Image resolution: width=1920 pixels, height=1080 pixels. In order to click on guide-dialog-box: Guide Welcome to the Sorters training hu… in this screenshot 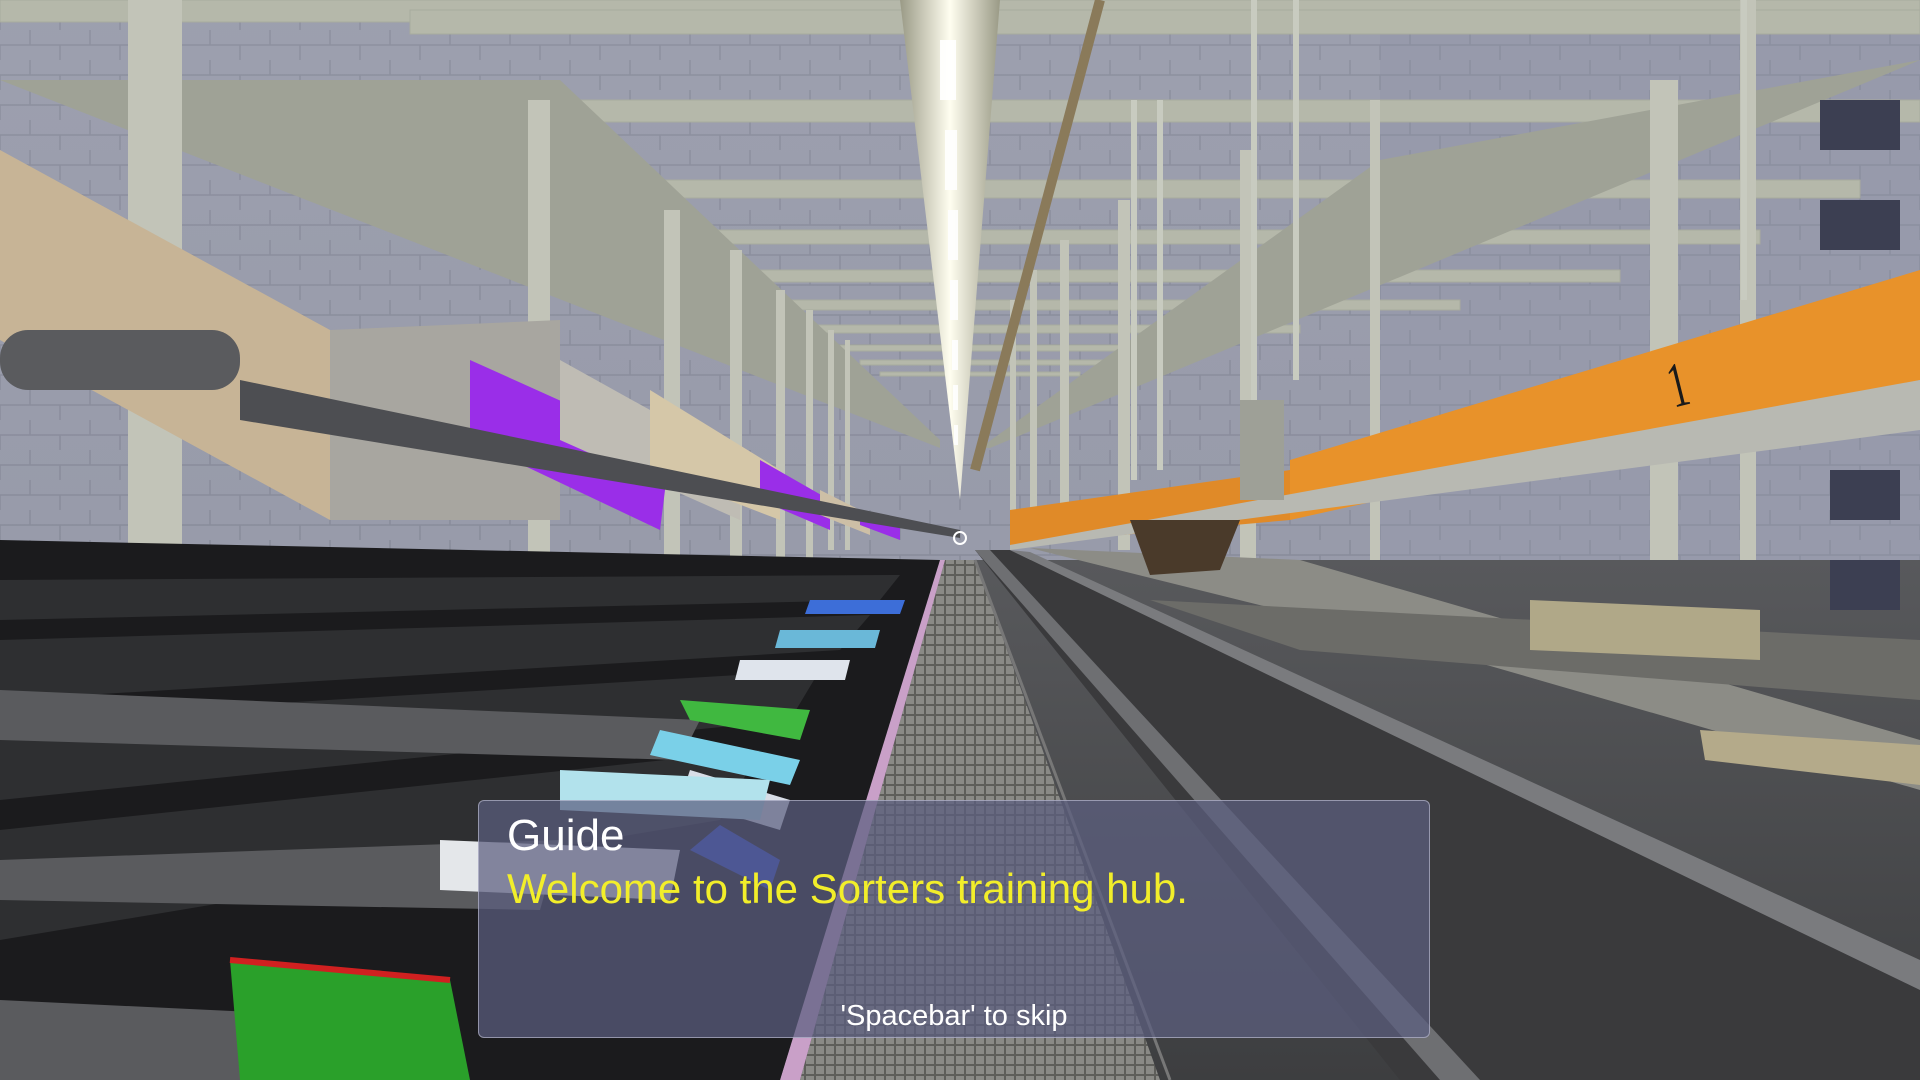, I will do `click(954, 919)`.